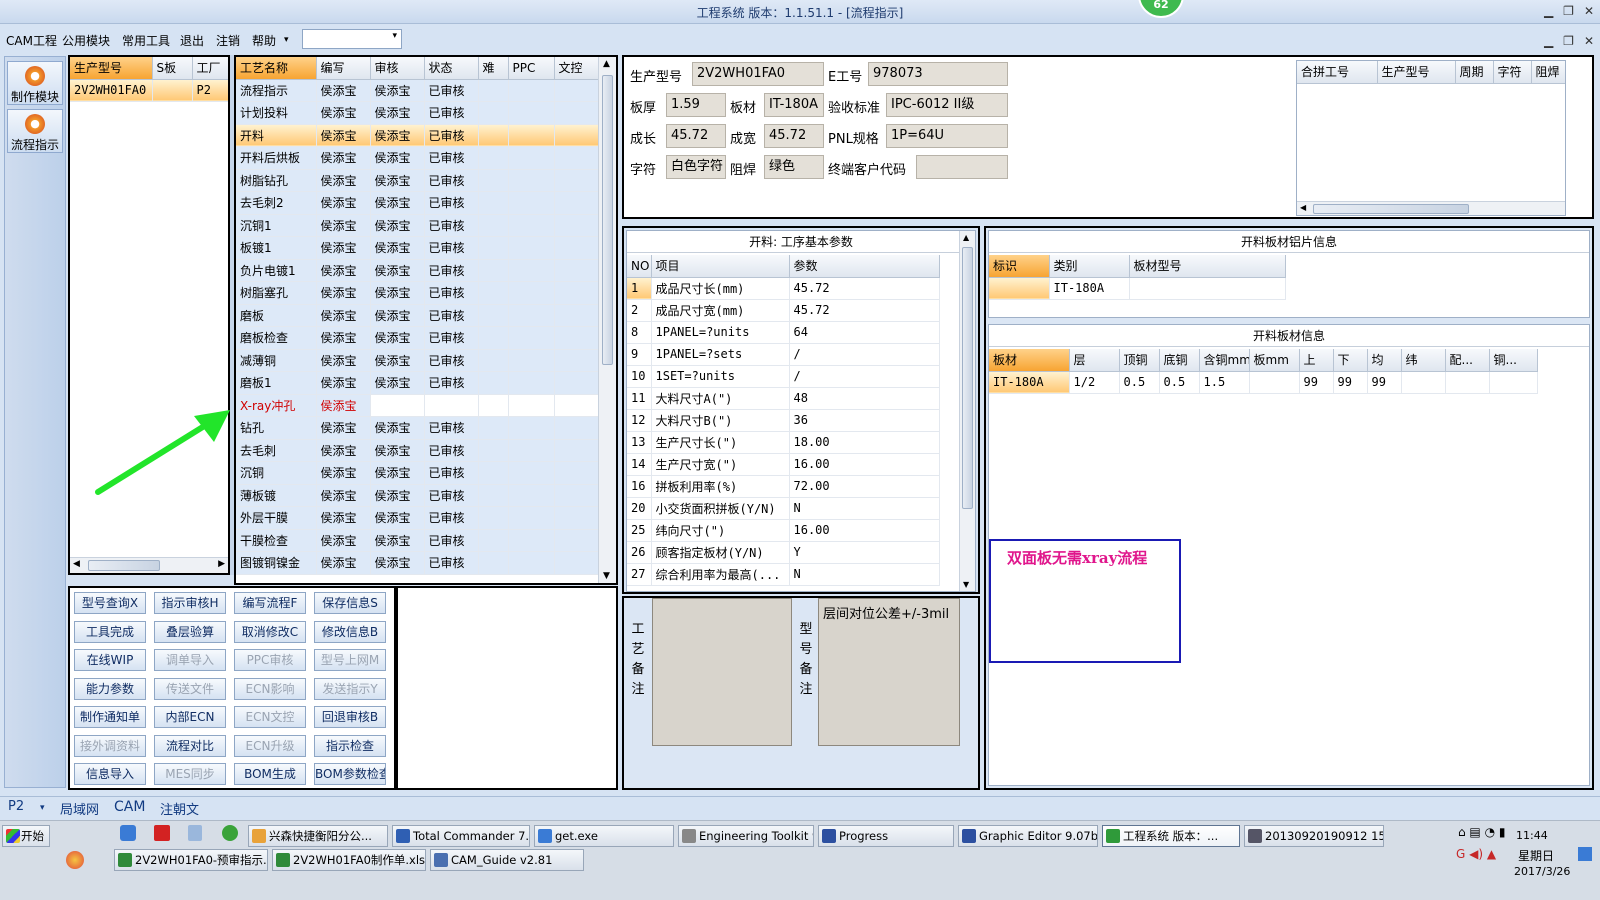 The image size is (1600, 900). Describe the element at coordinates (783, 288) in the screenshot. I see `table-row: 1 成品尺寸长(mm) 45.72` at that location.